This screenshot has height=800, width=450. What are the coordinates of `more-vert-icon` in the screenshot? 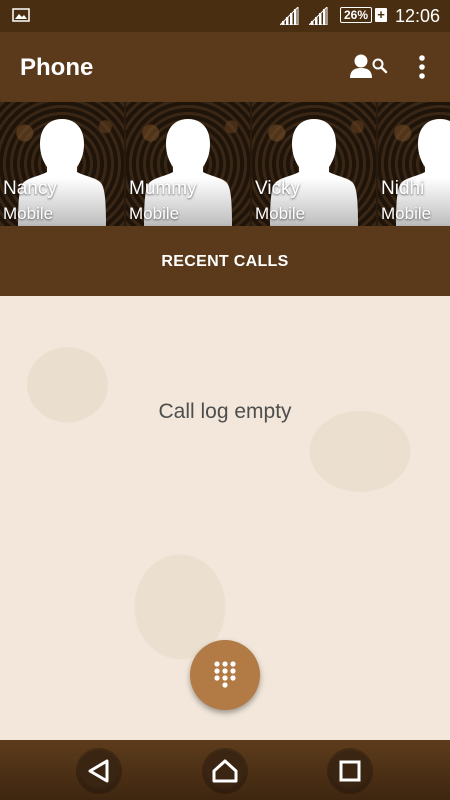 It's located at (422, 67).